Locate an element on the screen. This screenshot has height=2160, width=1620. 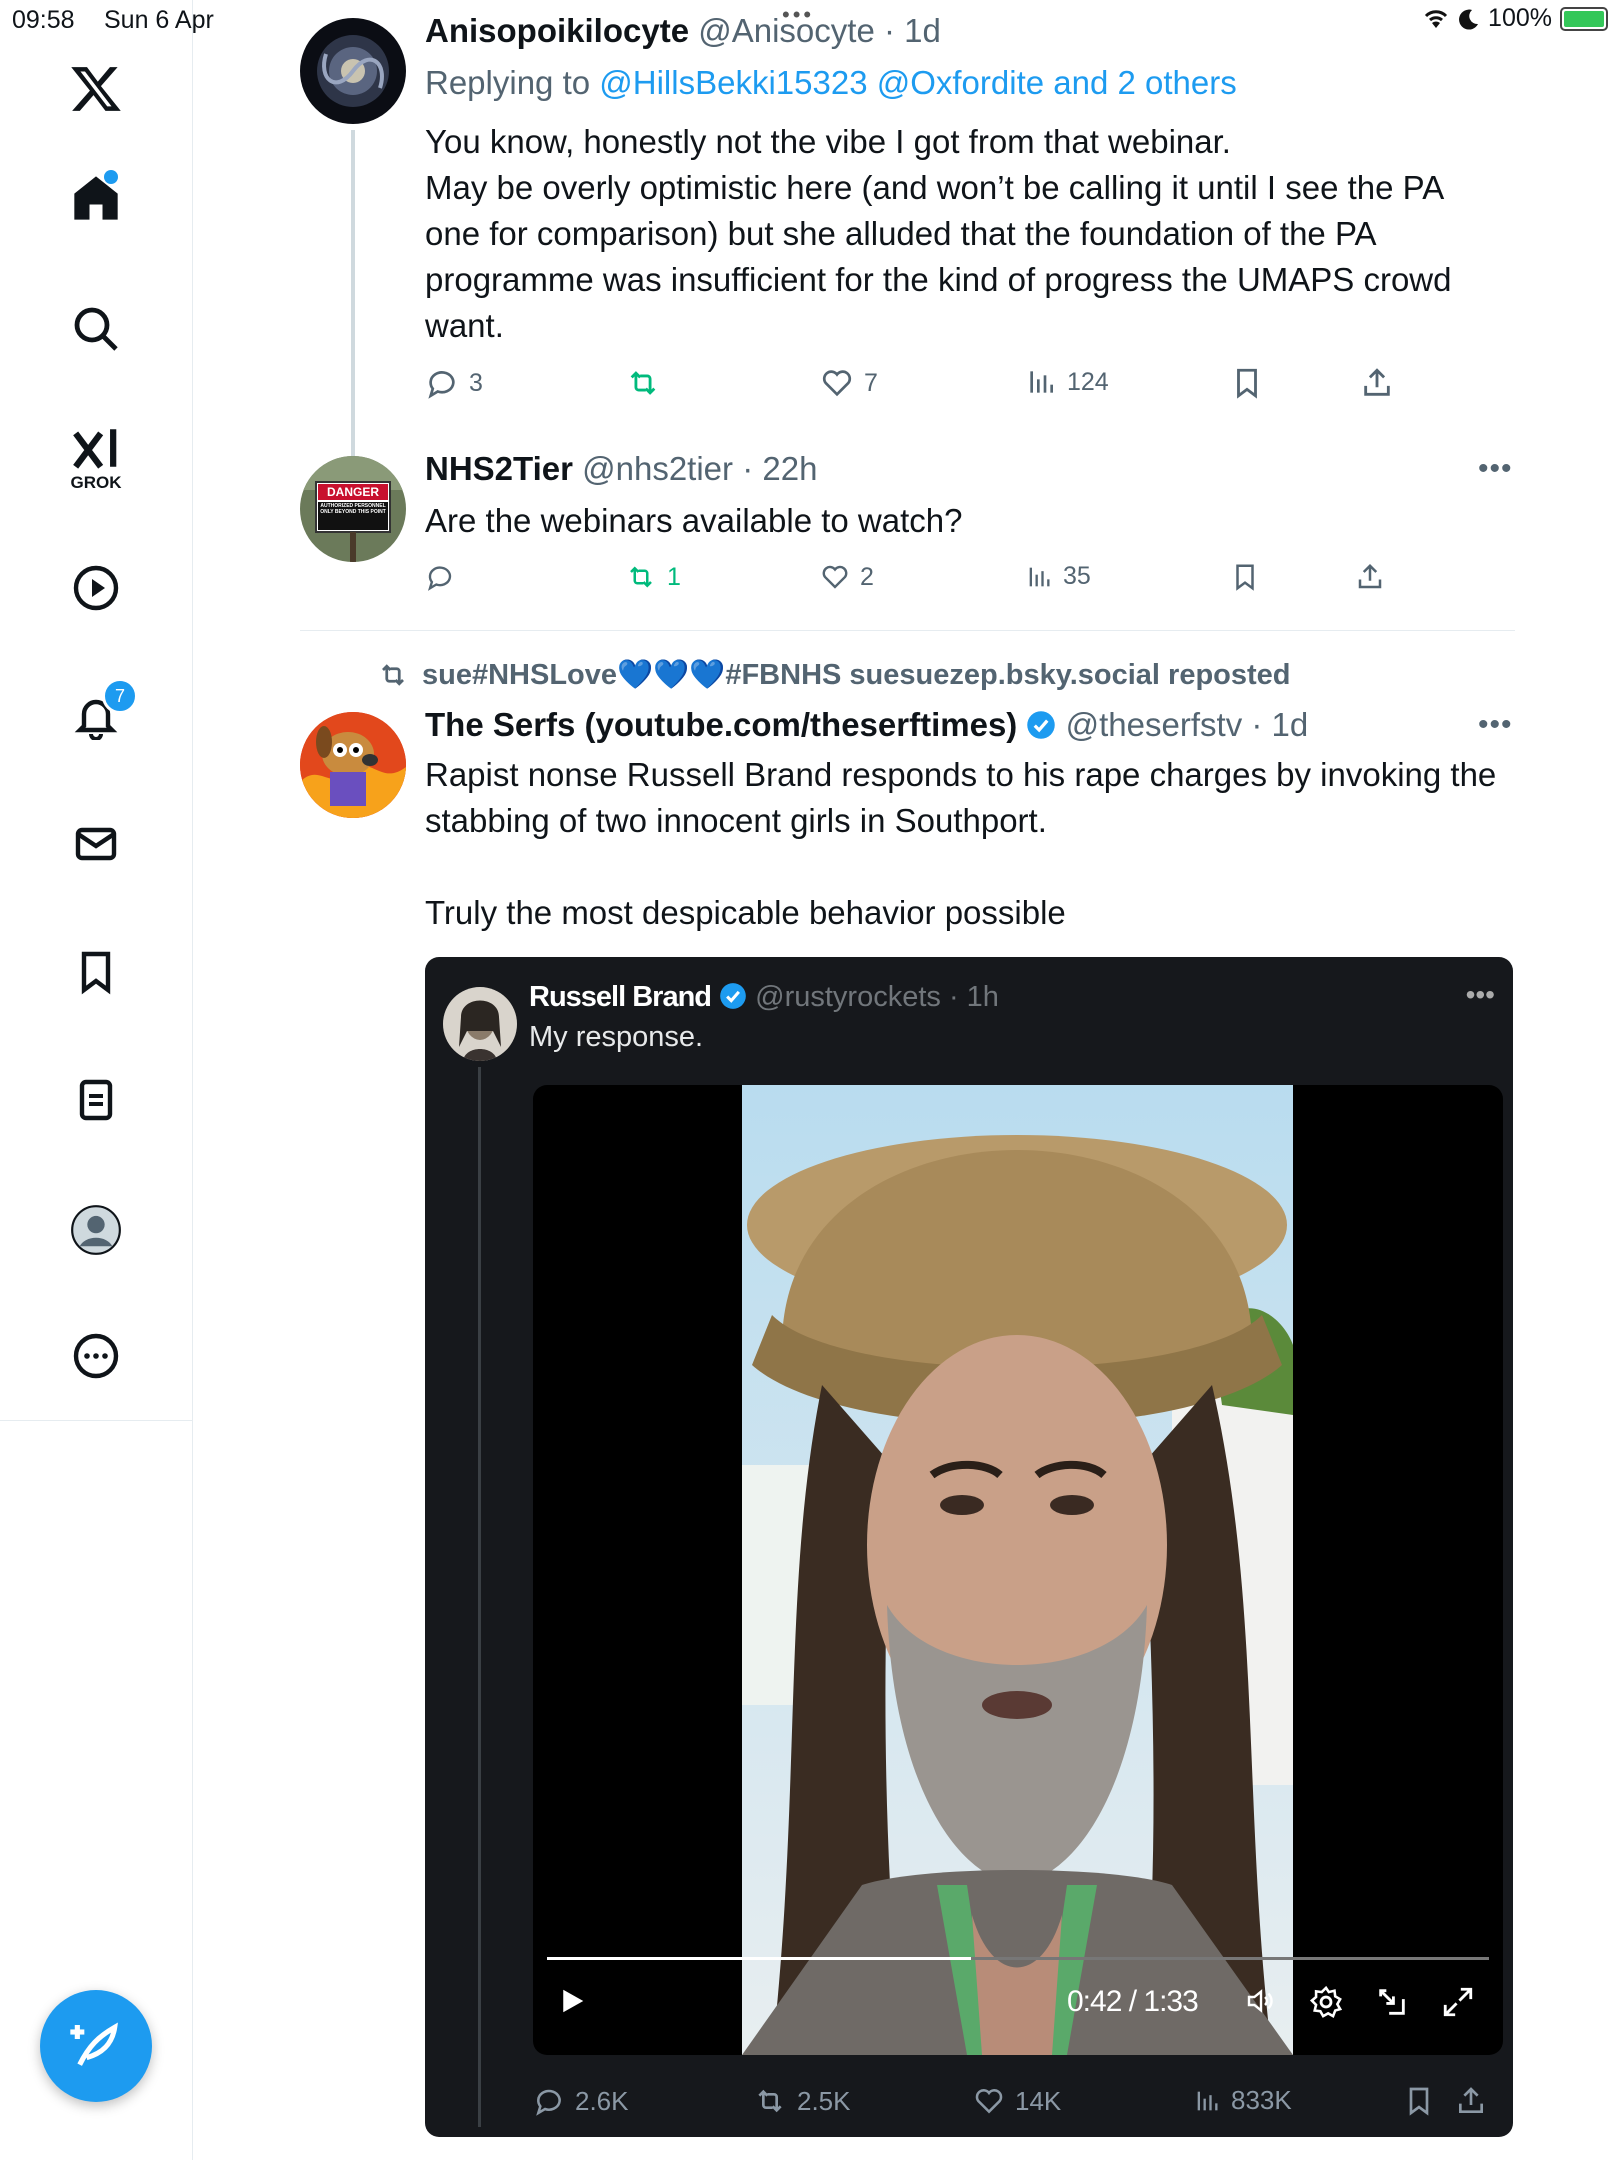
sidebar-item-bookmarks is located at coordinates (96, 972).